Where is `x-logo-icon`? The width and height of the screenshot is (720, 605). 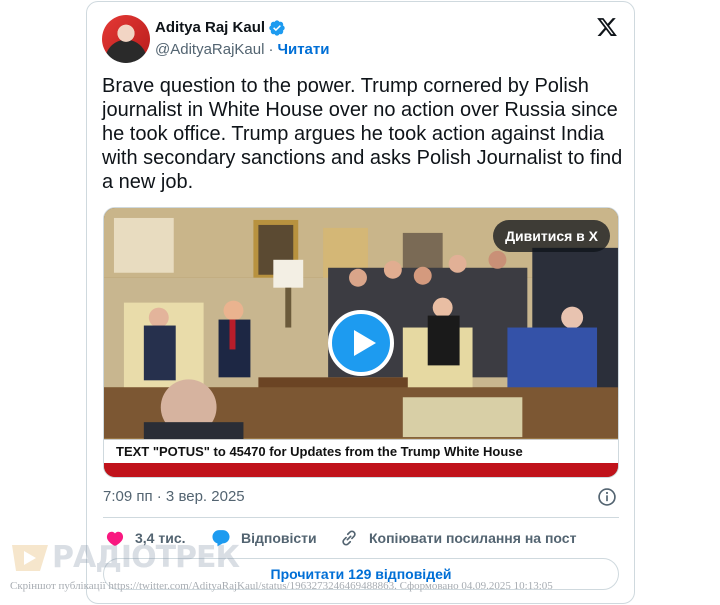 x-logo-icon is located at coordinates (607, 27).